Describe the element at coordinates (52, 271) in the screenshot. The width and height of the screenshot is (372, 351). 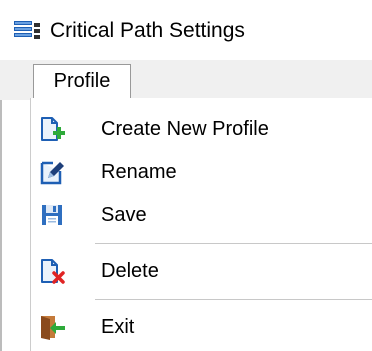
I see `delete-icon` at that location.